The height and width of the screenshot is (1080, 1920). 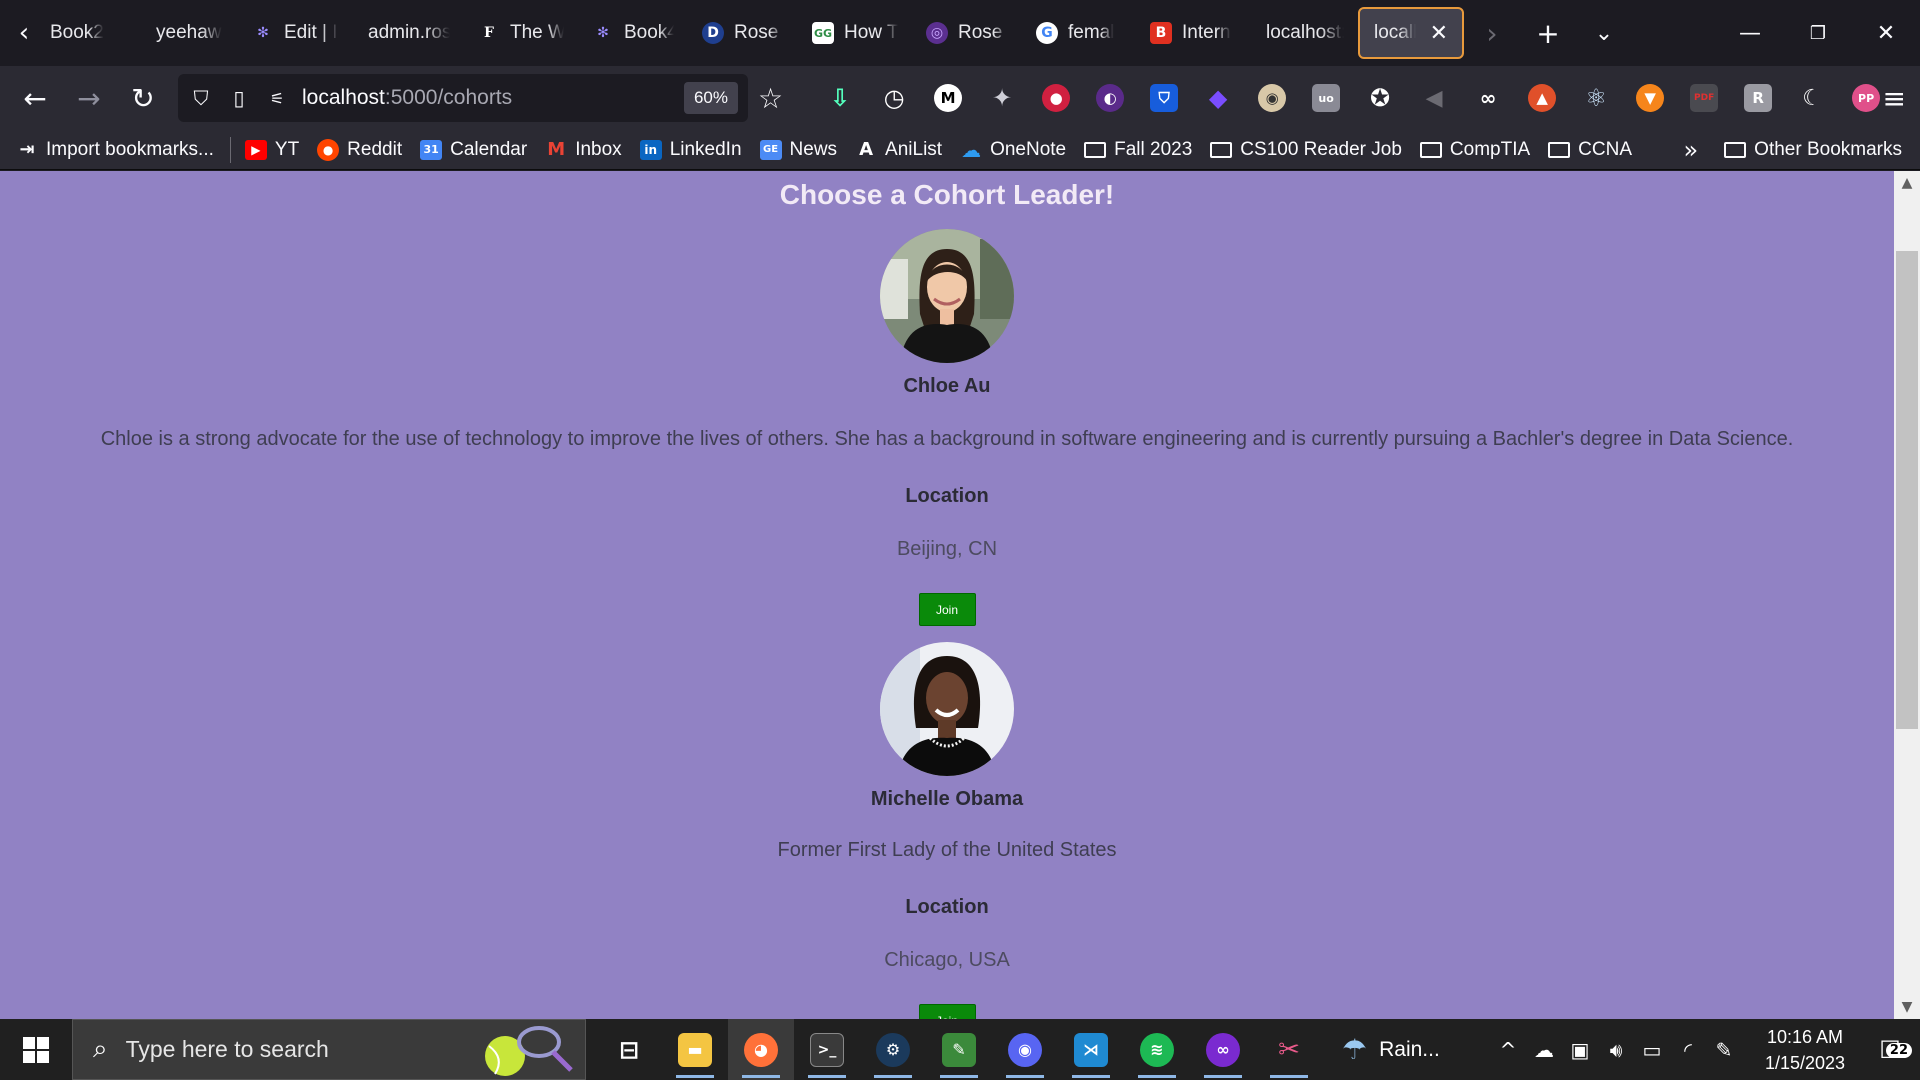 I want to click on taskbar-file-explorer: ▬, so click(x=695, y=1049).